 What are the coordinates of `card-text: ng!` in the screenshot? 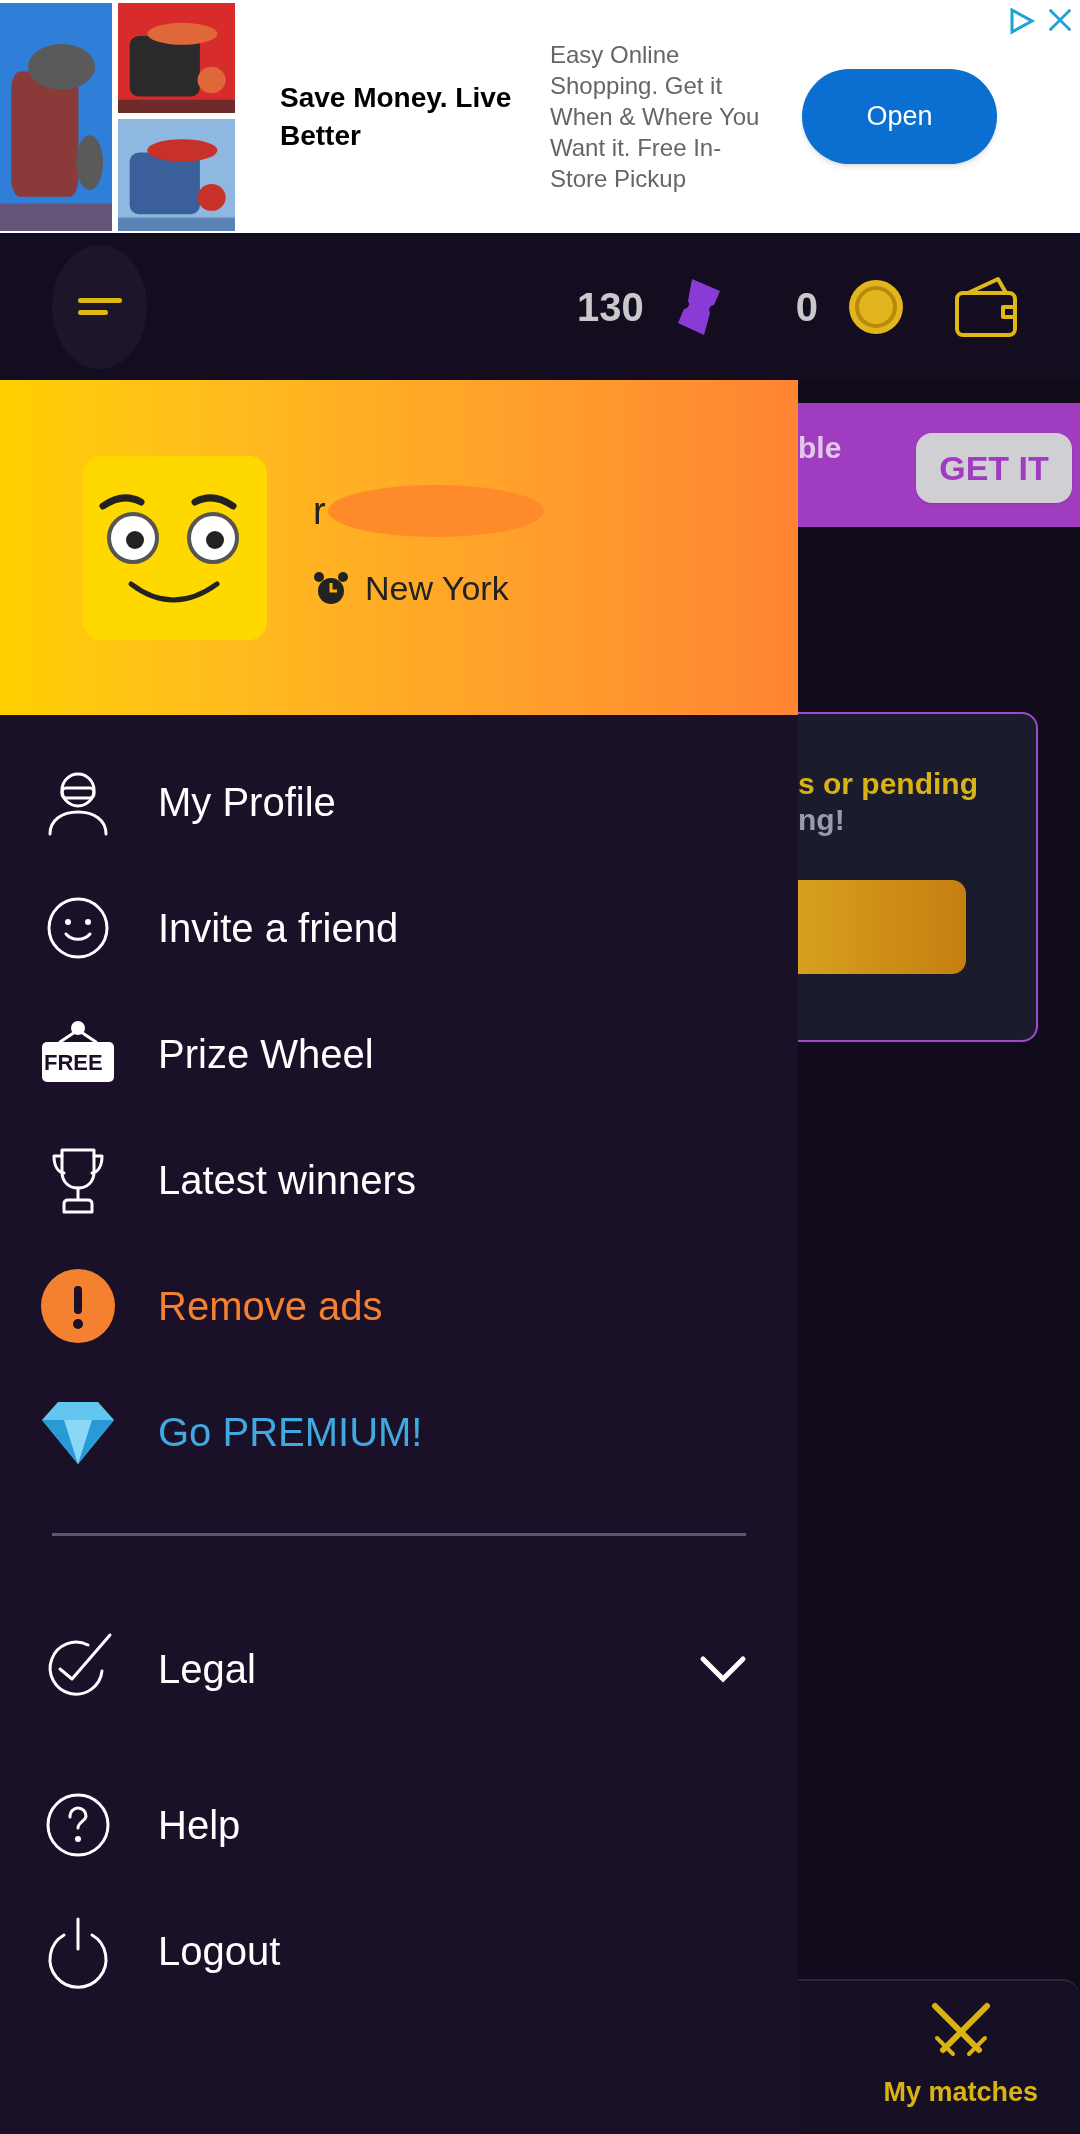 It's located at (822, 820).